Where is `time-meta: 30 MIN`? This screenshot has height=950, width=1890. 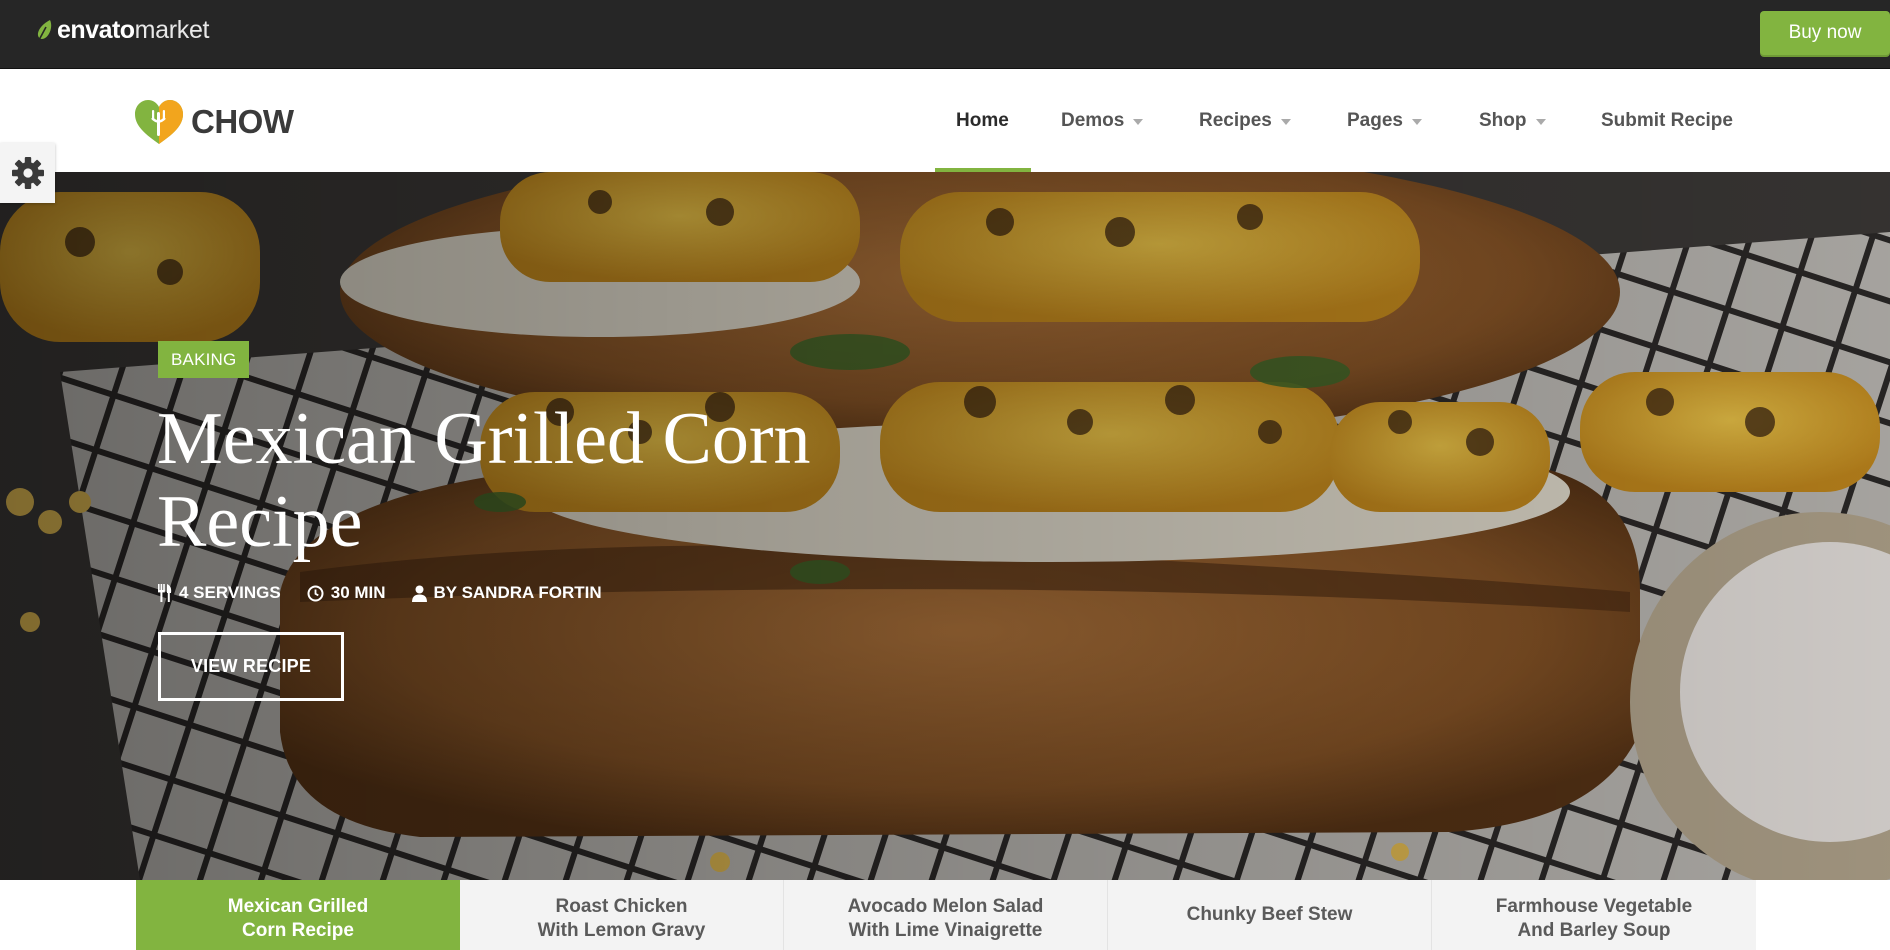 time-meta: 30 MIN is located at coordinates (346, 593).